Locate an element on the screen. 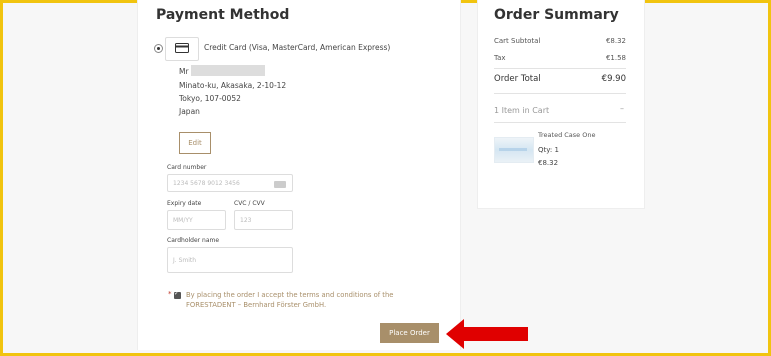 Image resolution: width=771 pixels, height=356 pixels. subtotal-value: €8.32 is located at coordinates (615, 41).